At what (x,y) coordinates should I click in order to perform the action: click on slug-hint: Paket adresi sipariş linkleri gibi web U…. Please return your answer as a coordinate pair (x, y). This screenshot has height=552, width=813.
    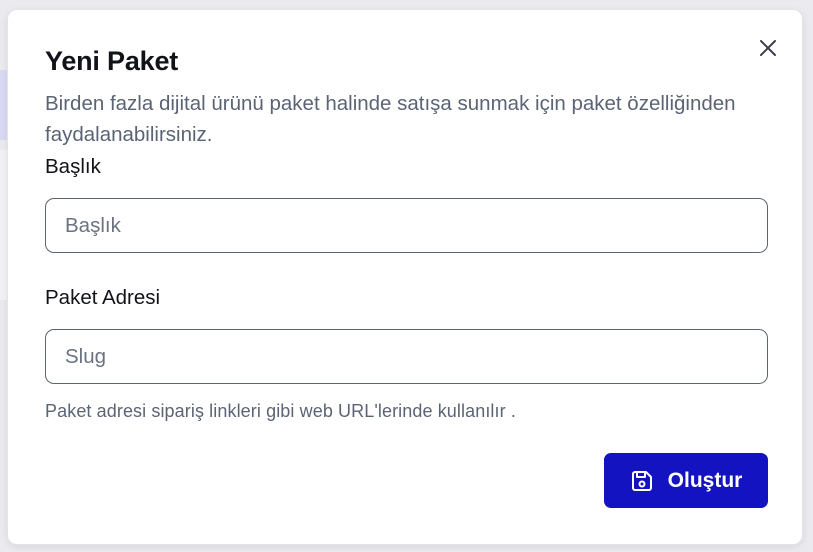
    Looking at the image, I should click on (280, 411).